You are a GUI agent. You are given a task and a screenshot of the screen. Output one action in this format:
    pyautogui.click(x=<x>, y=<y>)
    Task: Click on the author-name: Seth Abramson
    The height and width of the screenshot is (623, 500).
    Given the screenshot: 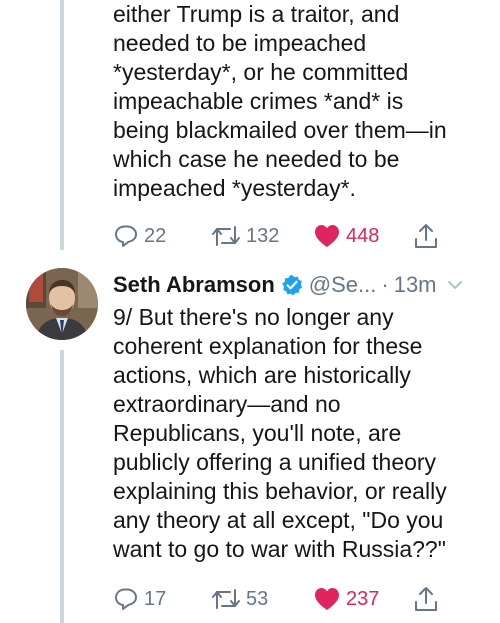 What is the action you would take?
    pyautogui.click(x=194, y=285)
    